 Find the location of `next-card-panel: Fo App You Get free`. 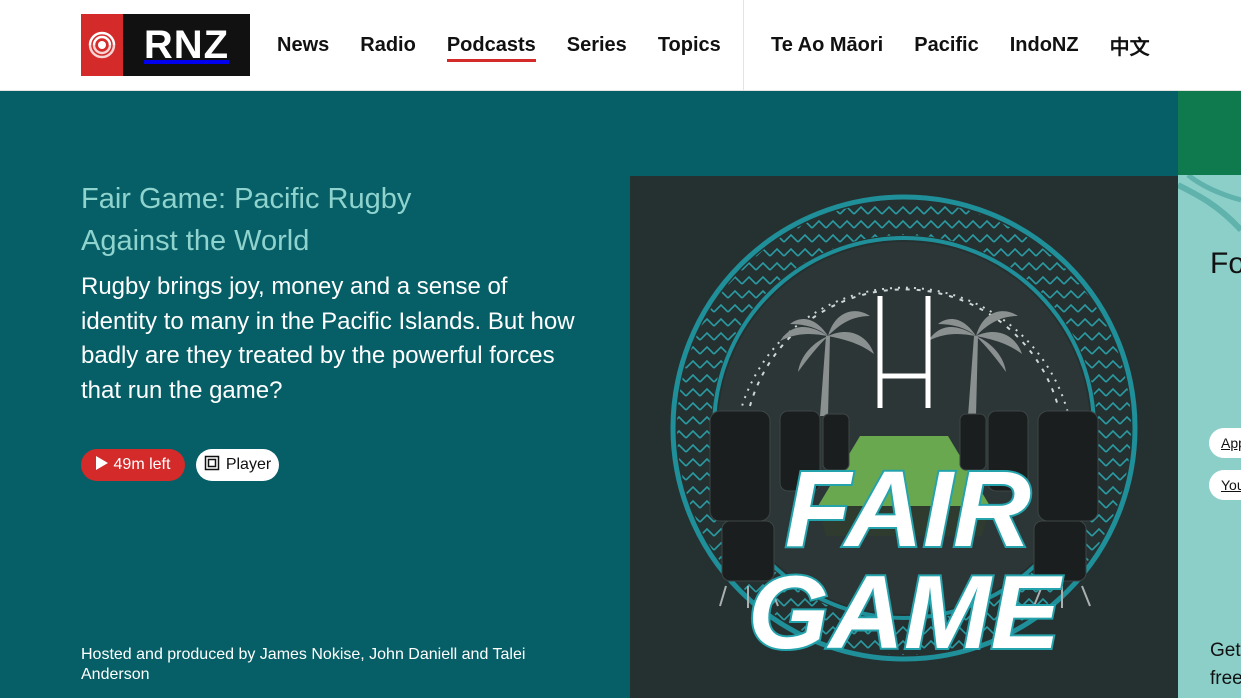

next-card-panel: Fo App You Get free is located at coordinates (1209, 394).